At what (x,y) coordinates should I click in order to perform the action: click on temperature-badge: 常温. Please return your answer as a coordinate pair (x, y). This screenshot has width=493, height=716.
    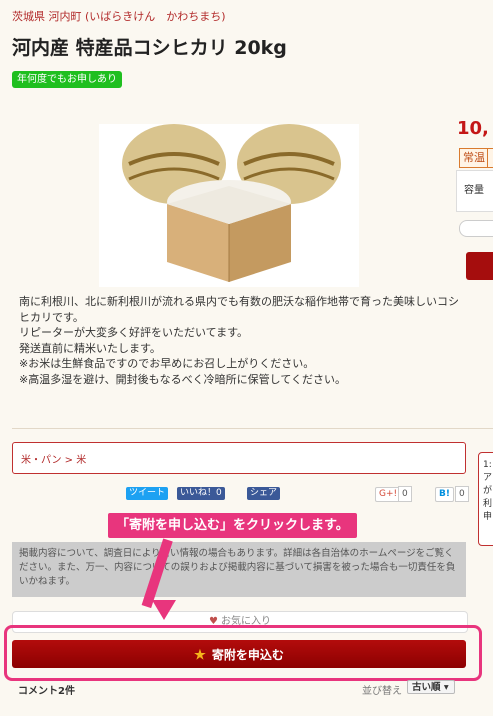
    Looking at the image, I should click on (474, 158).